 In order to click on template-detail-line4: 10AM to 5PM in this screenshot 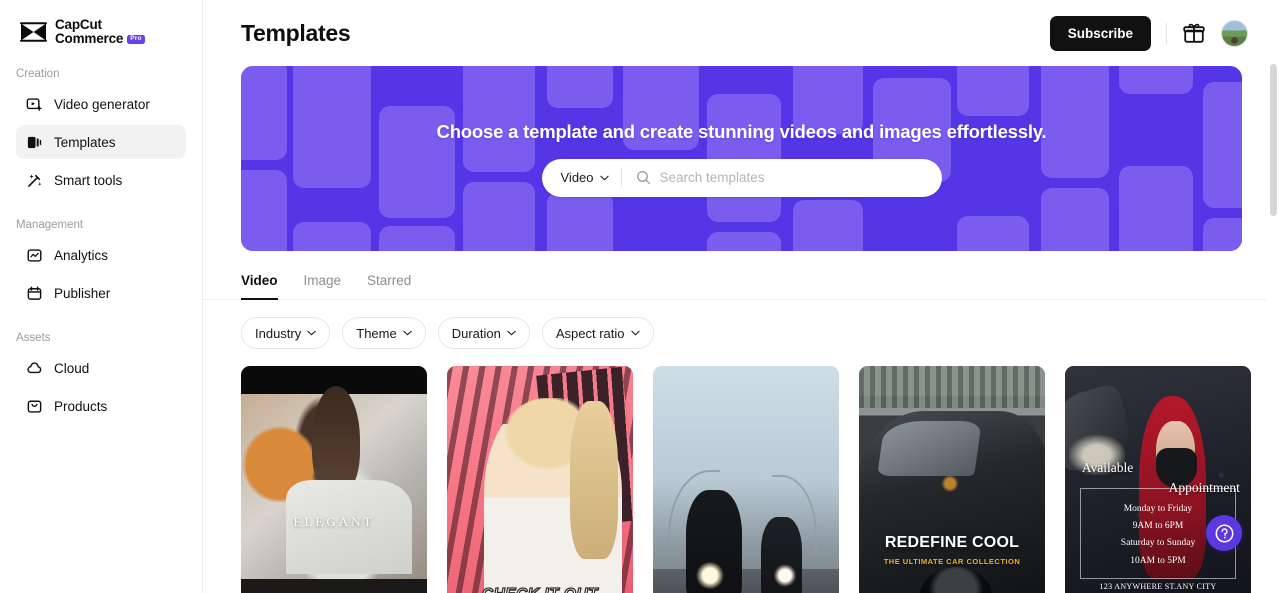, I will do `click(1158, 560)`.